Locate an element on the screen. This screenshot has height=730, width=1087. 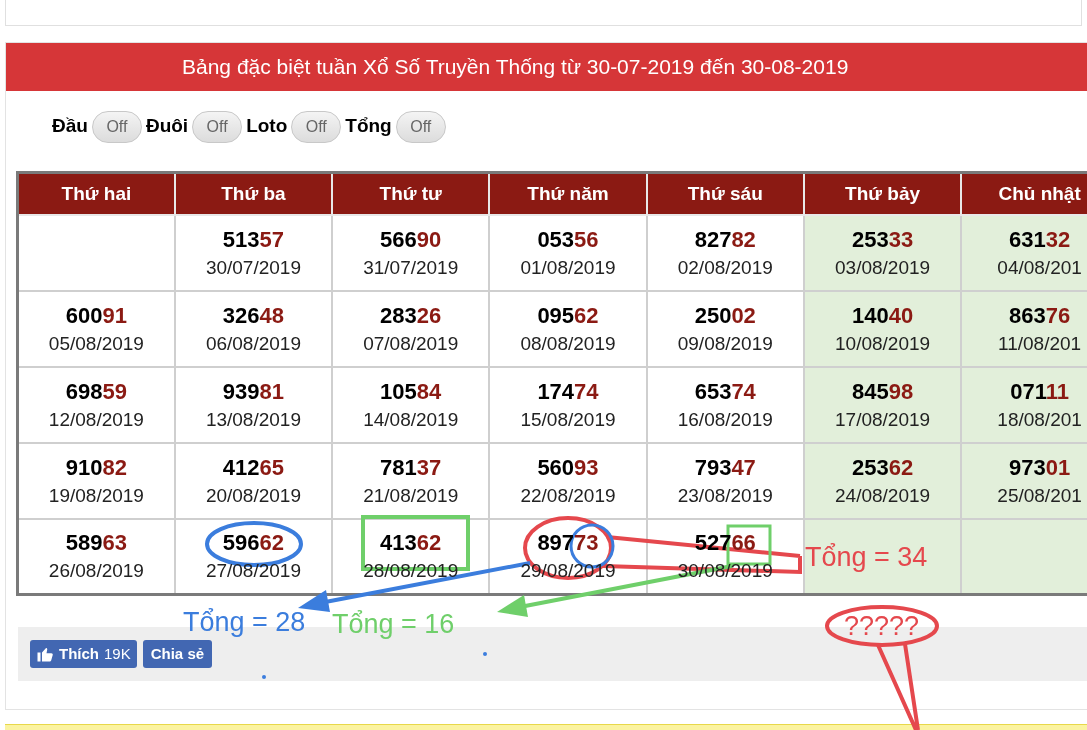
draw-date: 16/08/2019 is located at coordinates (725, 419).